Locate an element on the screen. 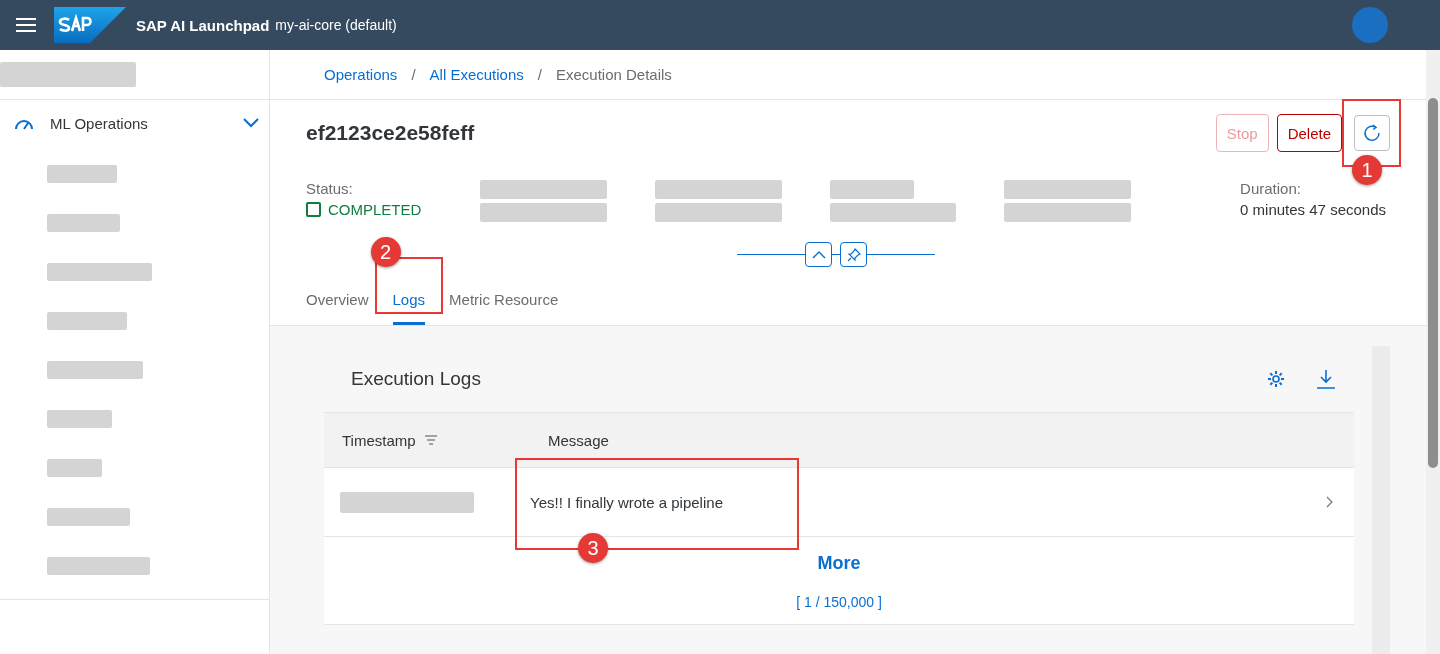  chevron-icon is located at coordinates (1330, 502).